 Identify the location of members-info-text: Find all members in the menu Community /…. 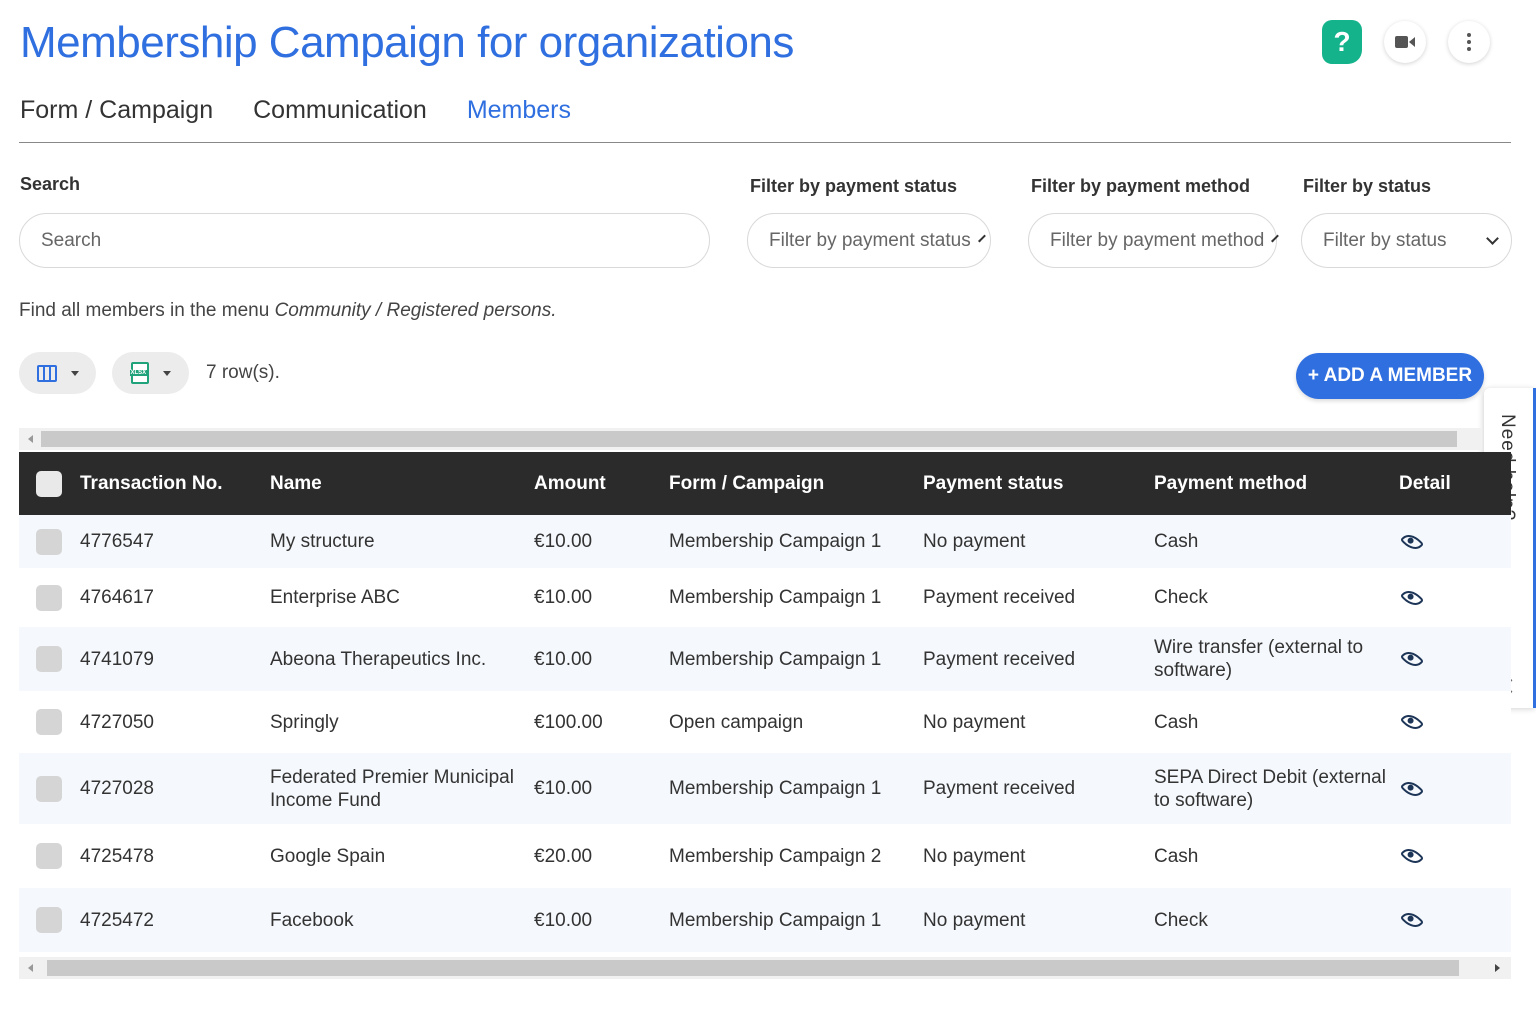
(288, 311).